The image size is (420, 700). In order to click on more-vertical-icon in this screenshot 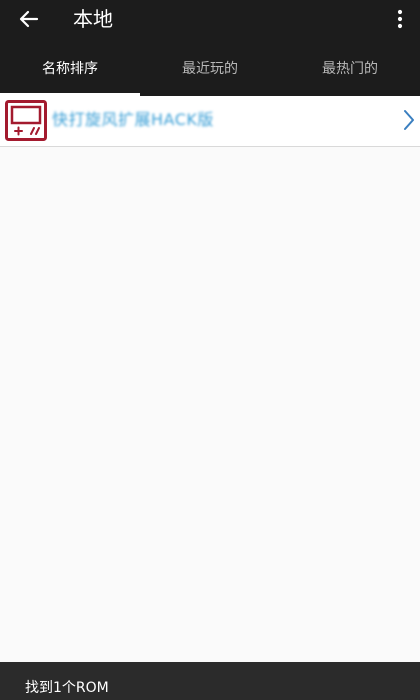, I will do `click(400, 19)`.